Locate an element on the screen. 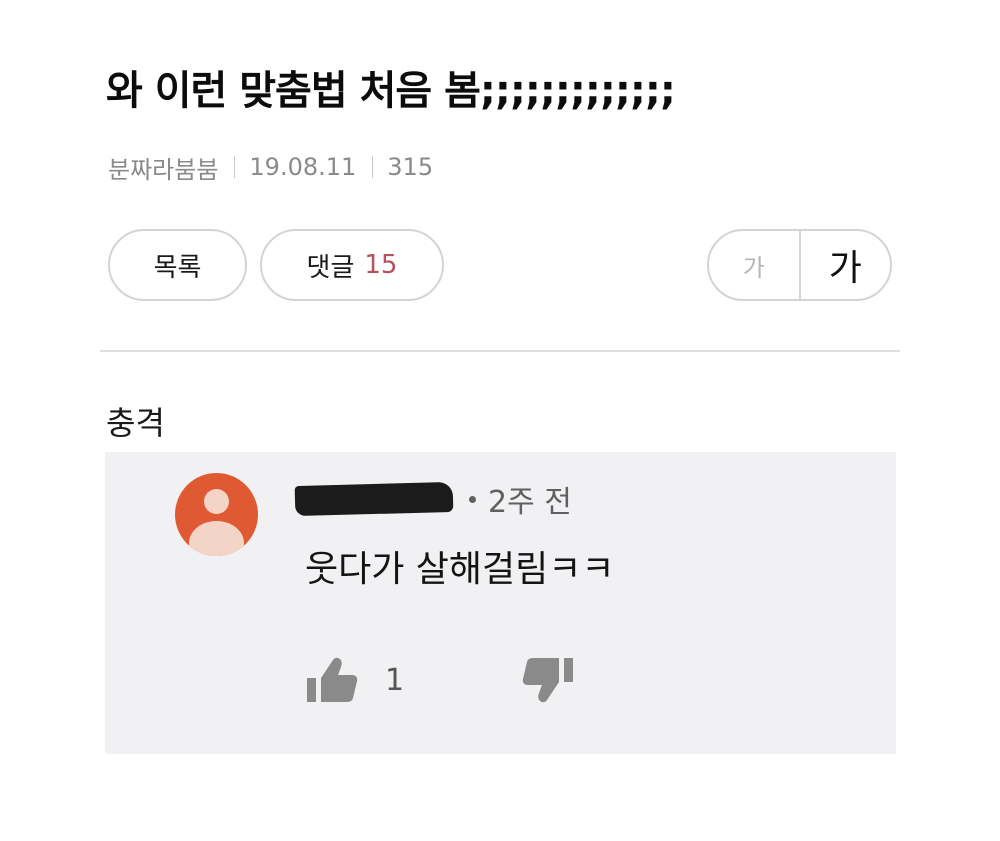 The width and height of the screenshot is (1000, 841). dislike-button is located at coordinates (548, 680).